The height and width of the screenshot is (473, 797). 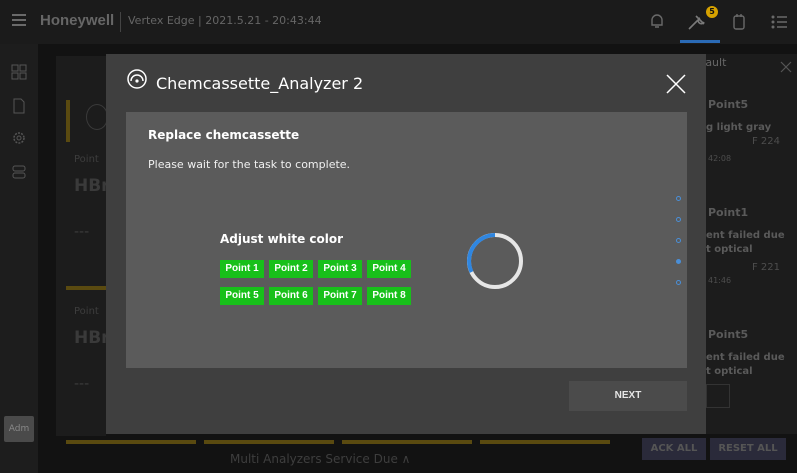 What do you see at coordinates (249, 164) in the screenshot?
I see `wait-message: Please wait for the task to complete.` at bounding box center [249, 164].